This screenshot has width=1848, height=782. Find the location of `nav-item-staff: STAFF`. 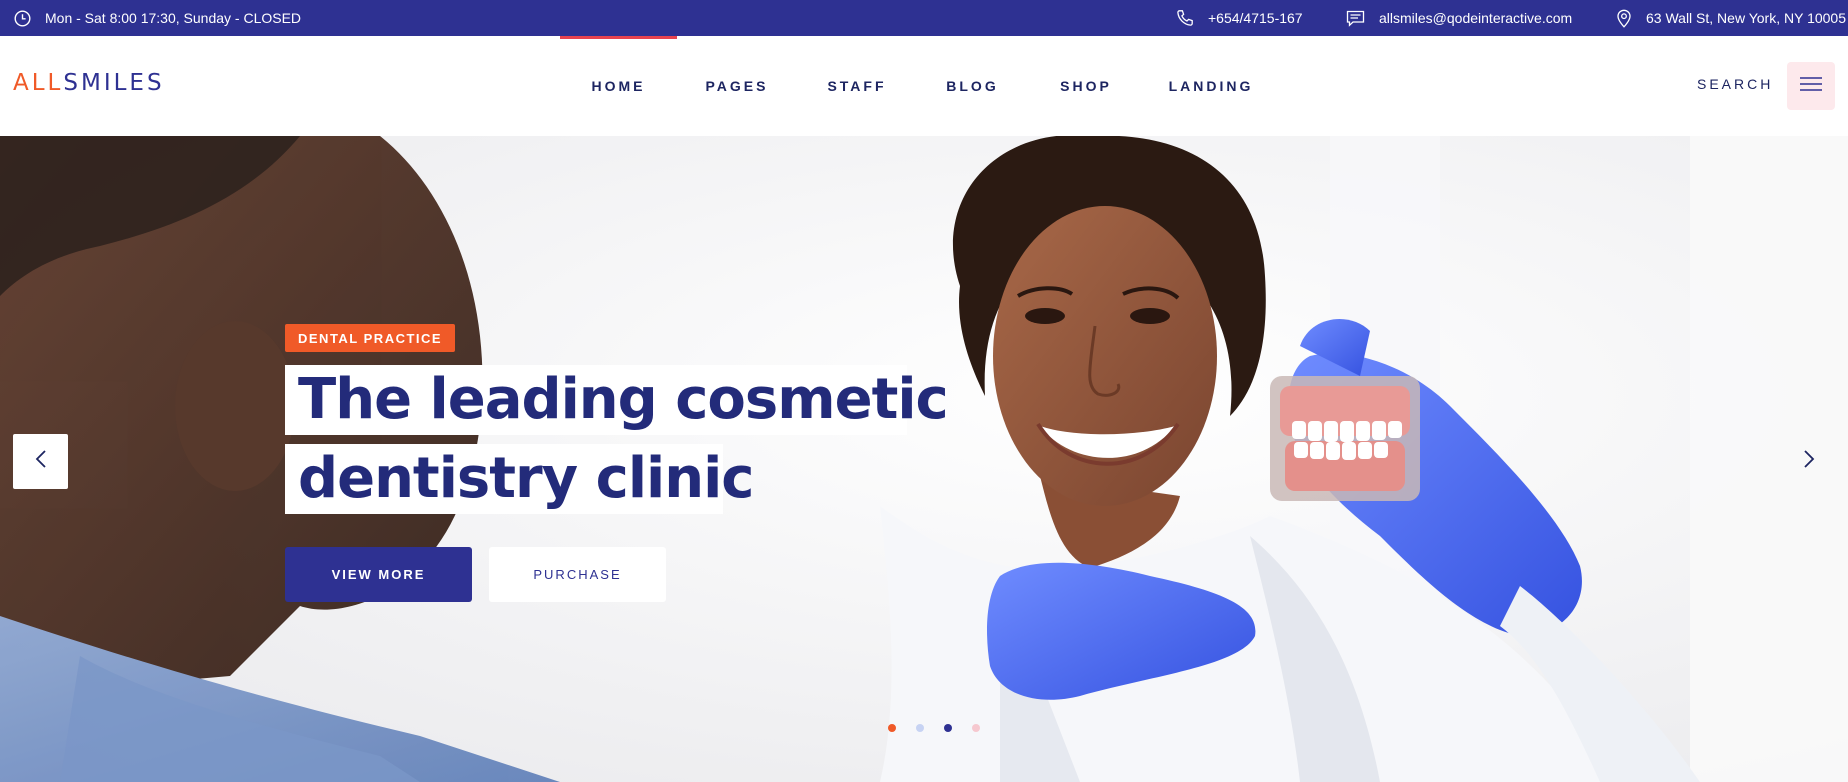

nav-item-staff: STAFF is located at coordinates (857, 86).